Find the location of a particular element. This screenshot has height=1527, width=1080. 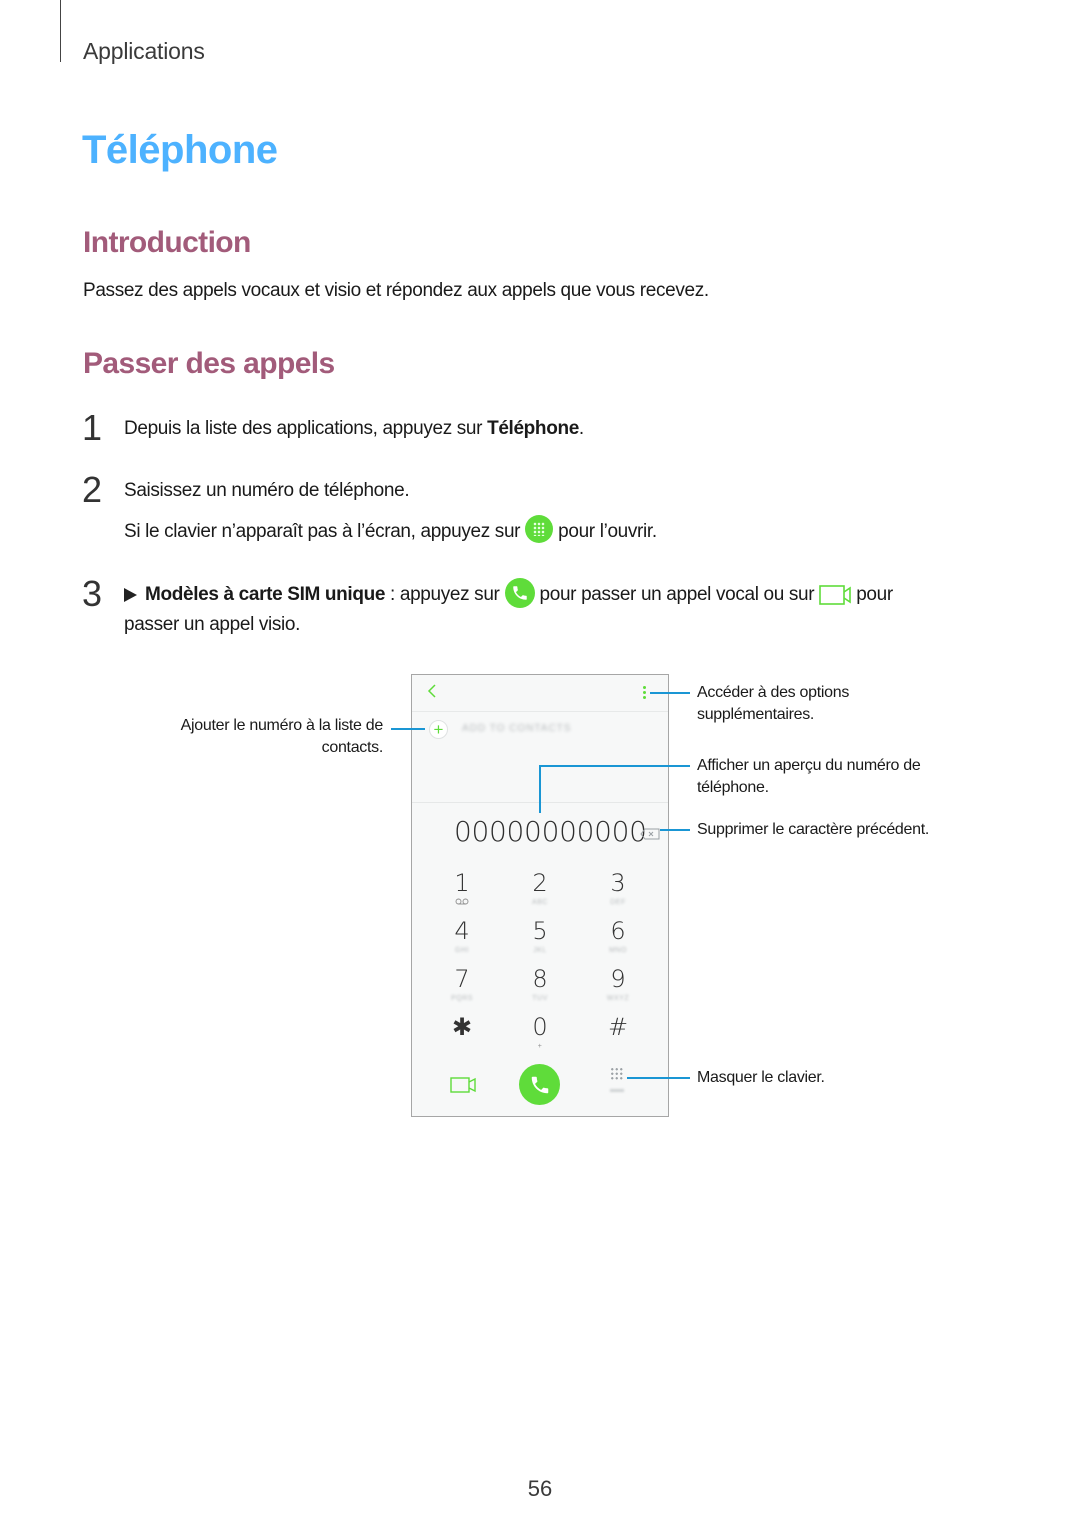

dial-key-letters: JKL is located at coordinates (540, 950).